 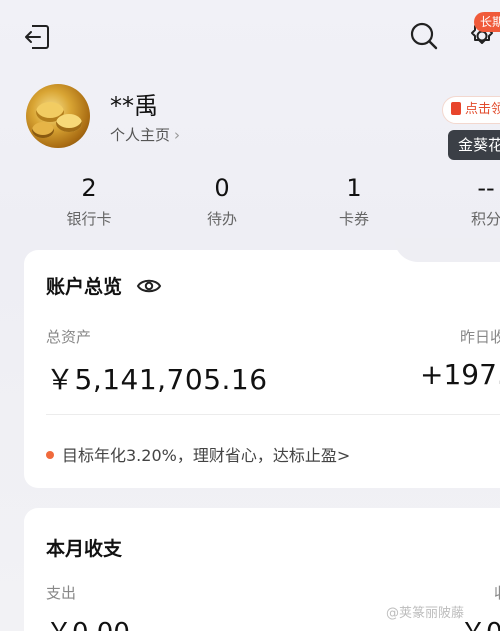 I want to click on stat-value: 2, so click(x=89, y=188).